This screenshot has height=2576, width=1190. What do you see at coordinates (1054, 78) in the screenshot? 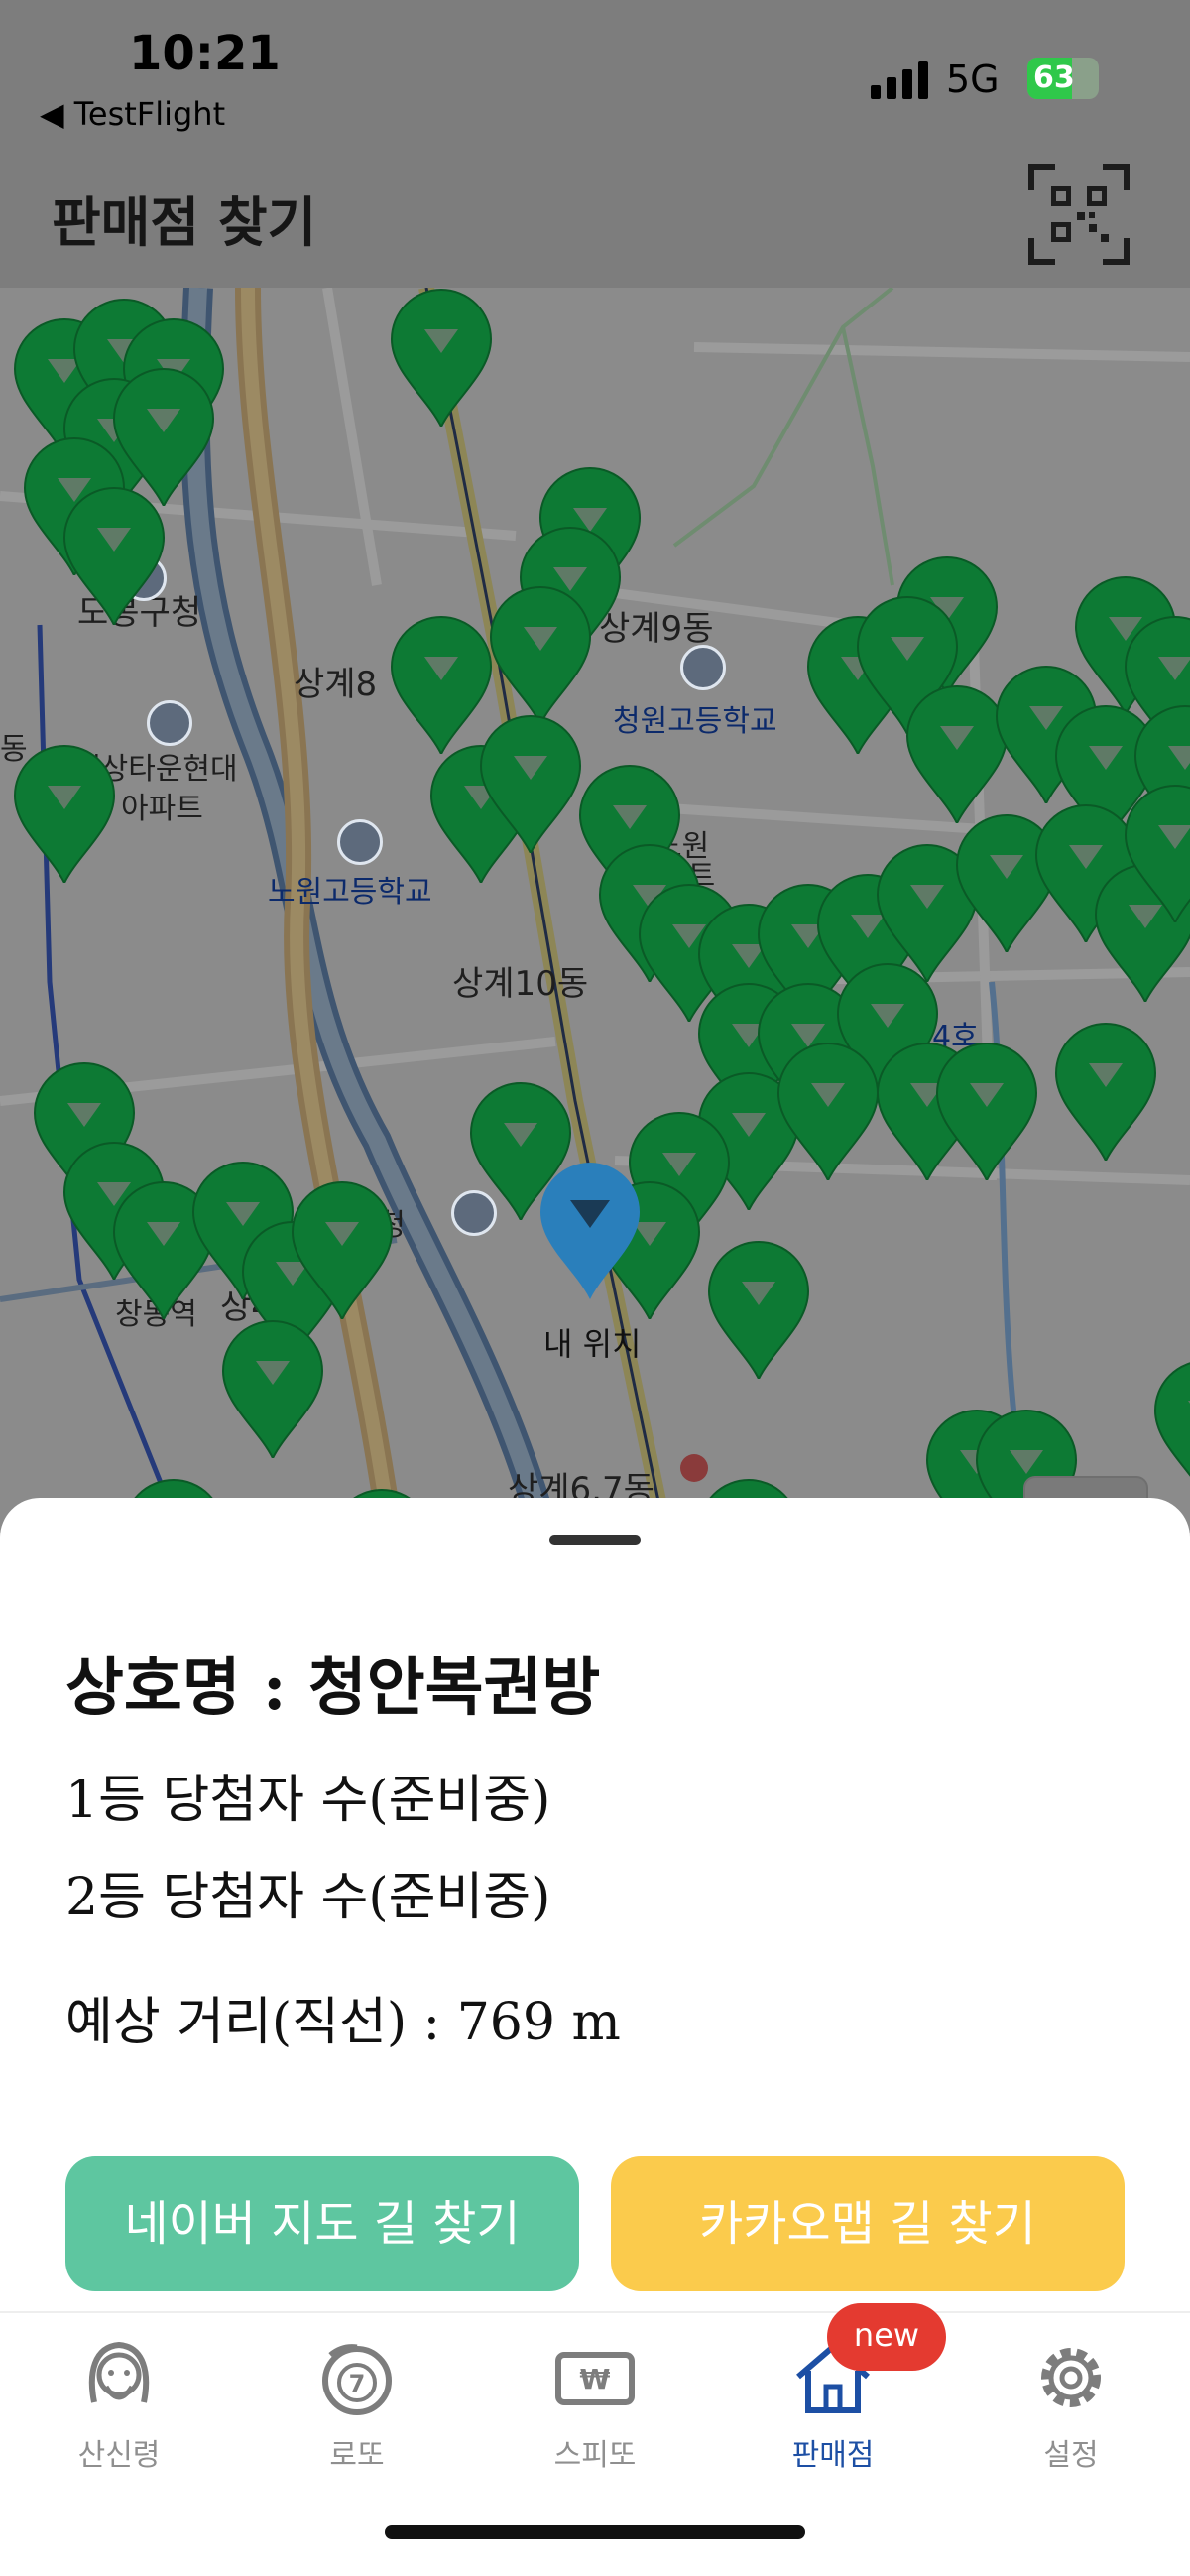
I see `battery-percent: 63` at bounding box center [1054, 78].